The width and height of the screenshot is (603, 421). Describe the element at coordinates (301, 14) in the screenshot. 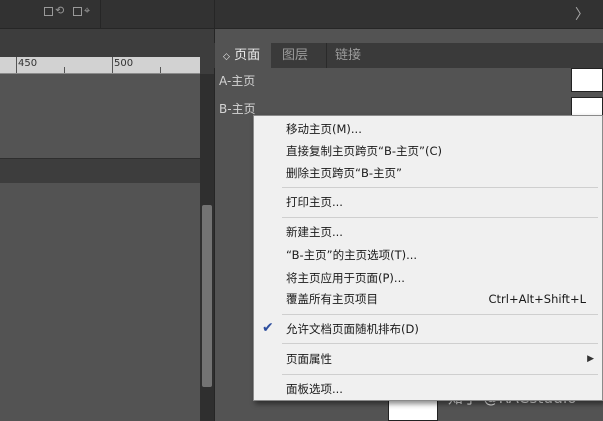

I see `control-bar: ⟲ ⌖ 〉` at that location.